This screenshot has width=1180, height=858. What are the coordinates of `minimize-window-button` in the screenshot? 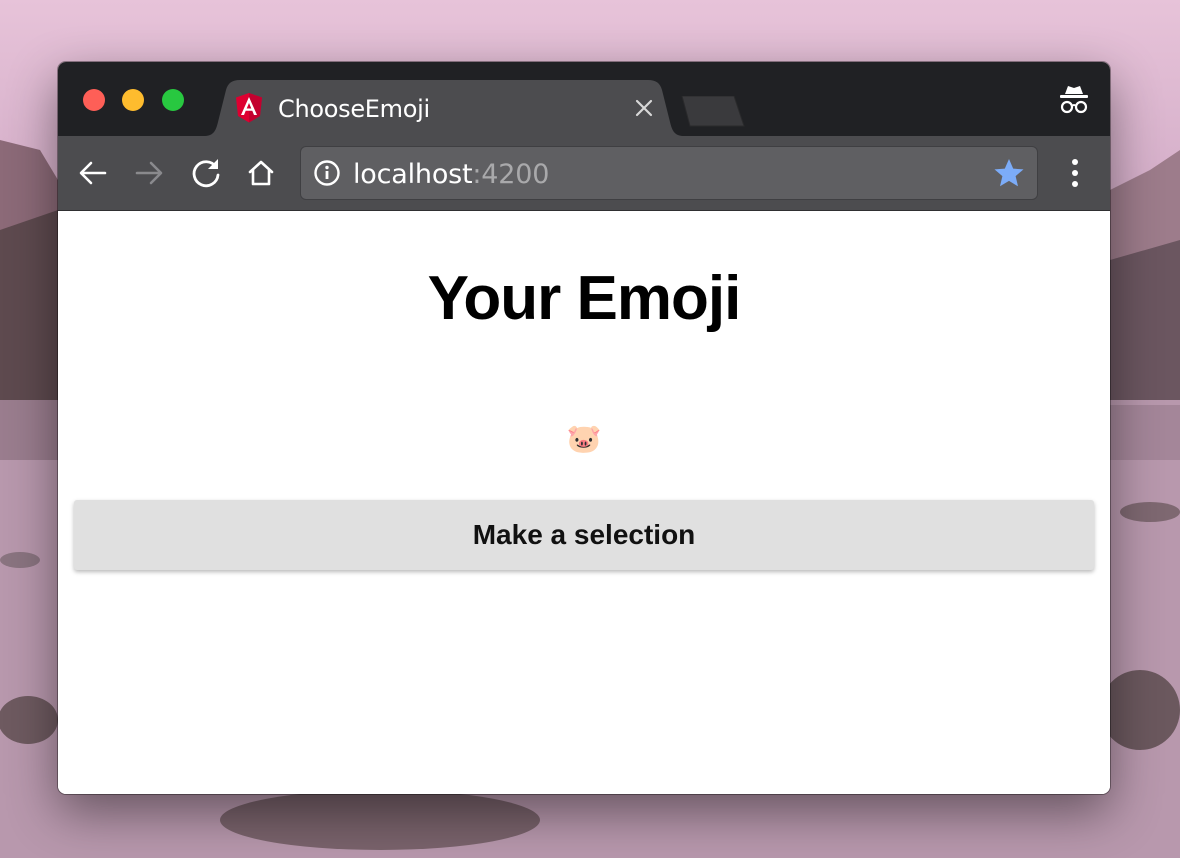 It's located at (133, 100).